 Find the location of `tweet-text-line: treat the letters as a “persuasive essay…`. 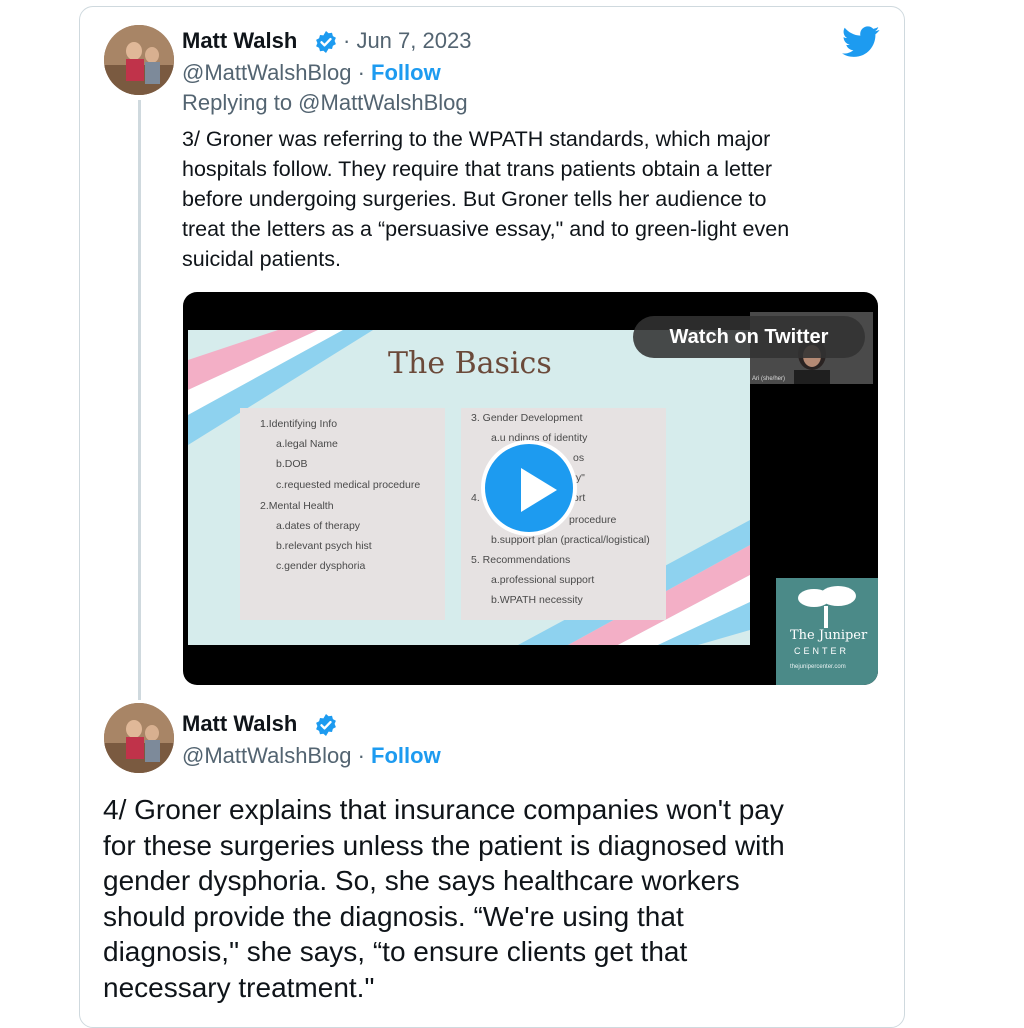

tweet-text-line: treat the letters as a “persuasive essay… is located at coordinates (486, 229).